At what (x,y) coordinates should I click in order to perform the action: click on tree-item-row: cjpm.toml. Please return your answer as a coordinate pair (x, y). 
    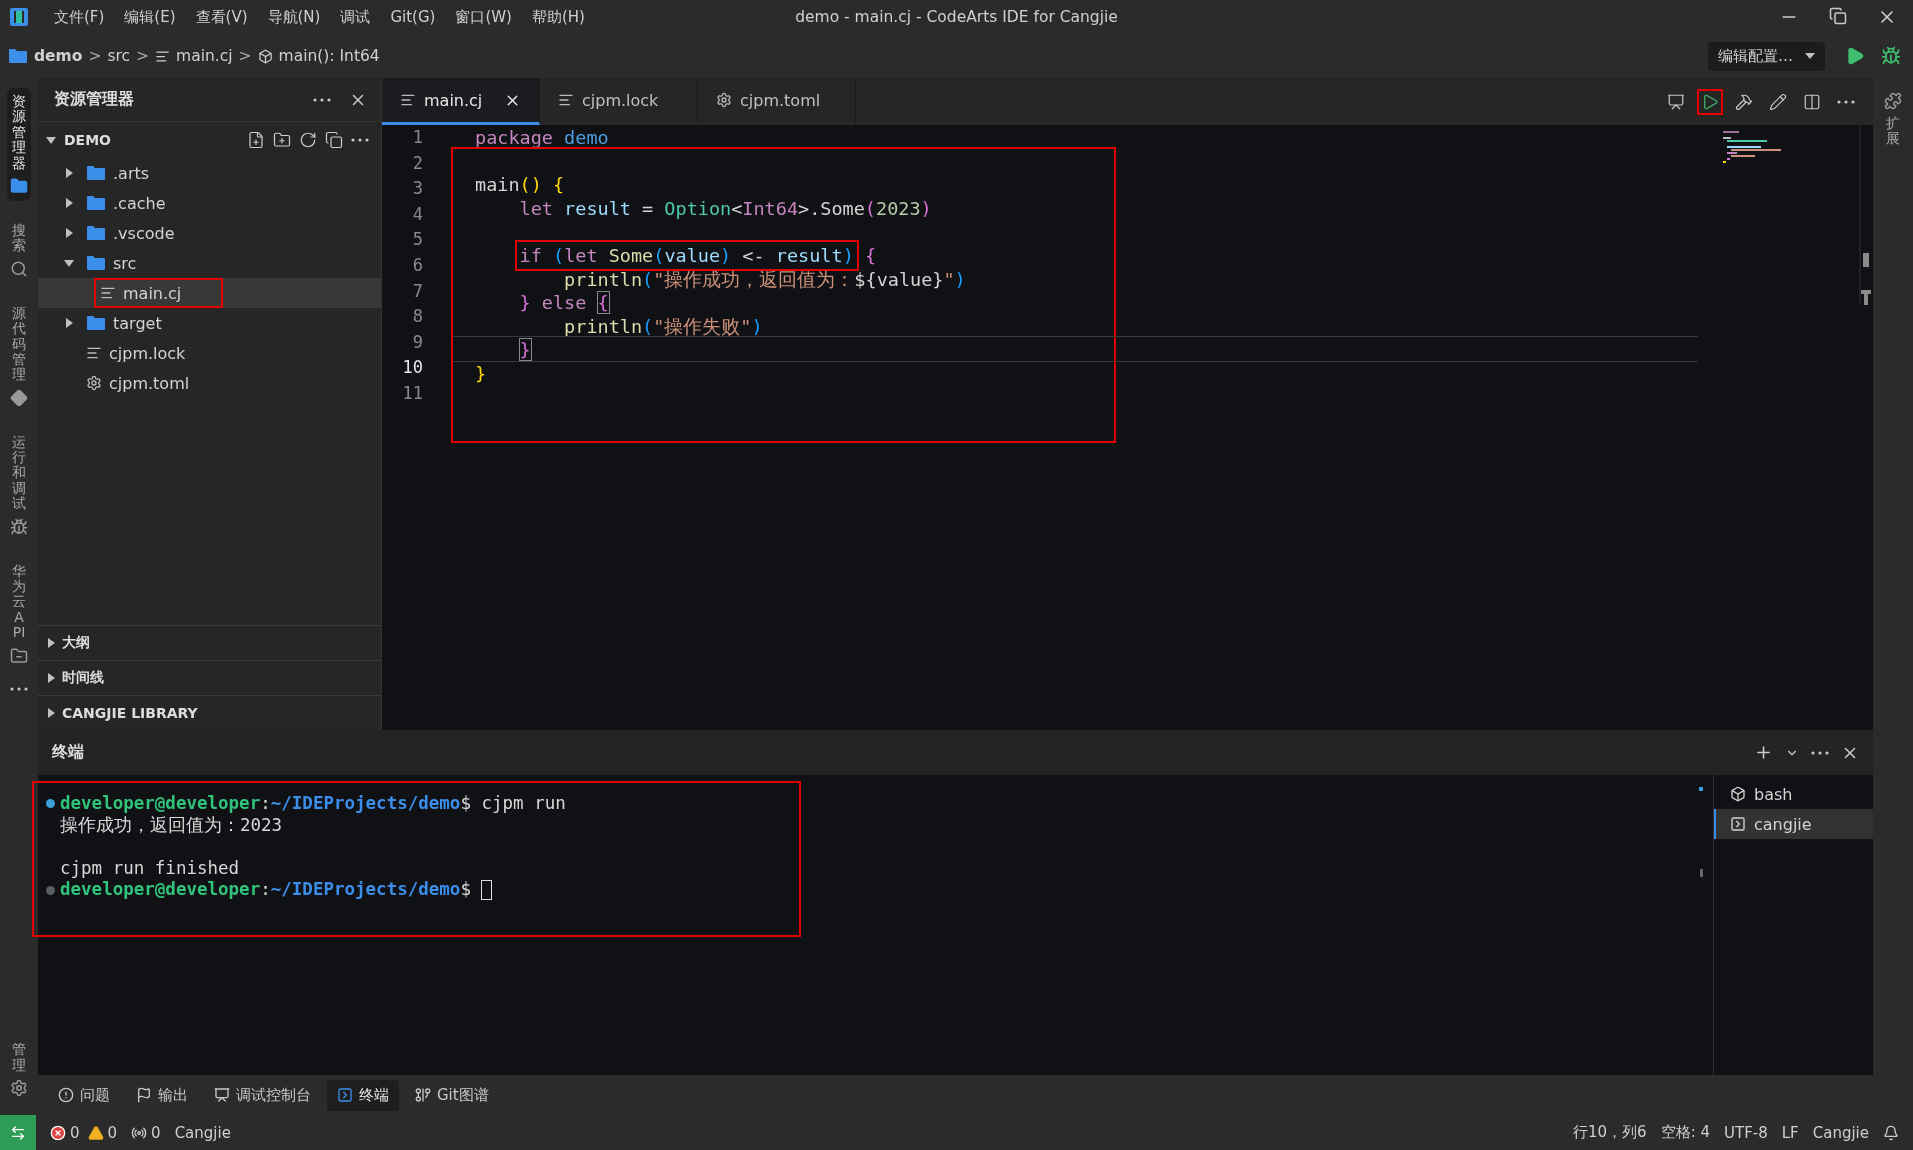
    Looking at the image, I should click on (209, 383).